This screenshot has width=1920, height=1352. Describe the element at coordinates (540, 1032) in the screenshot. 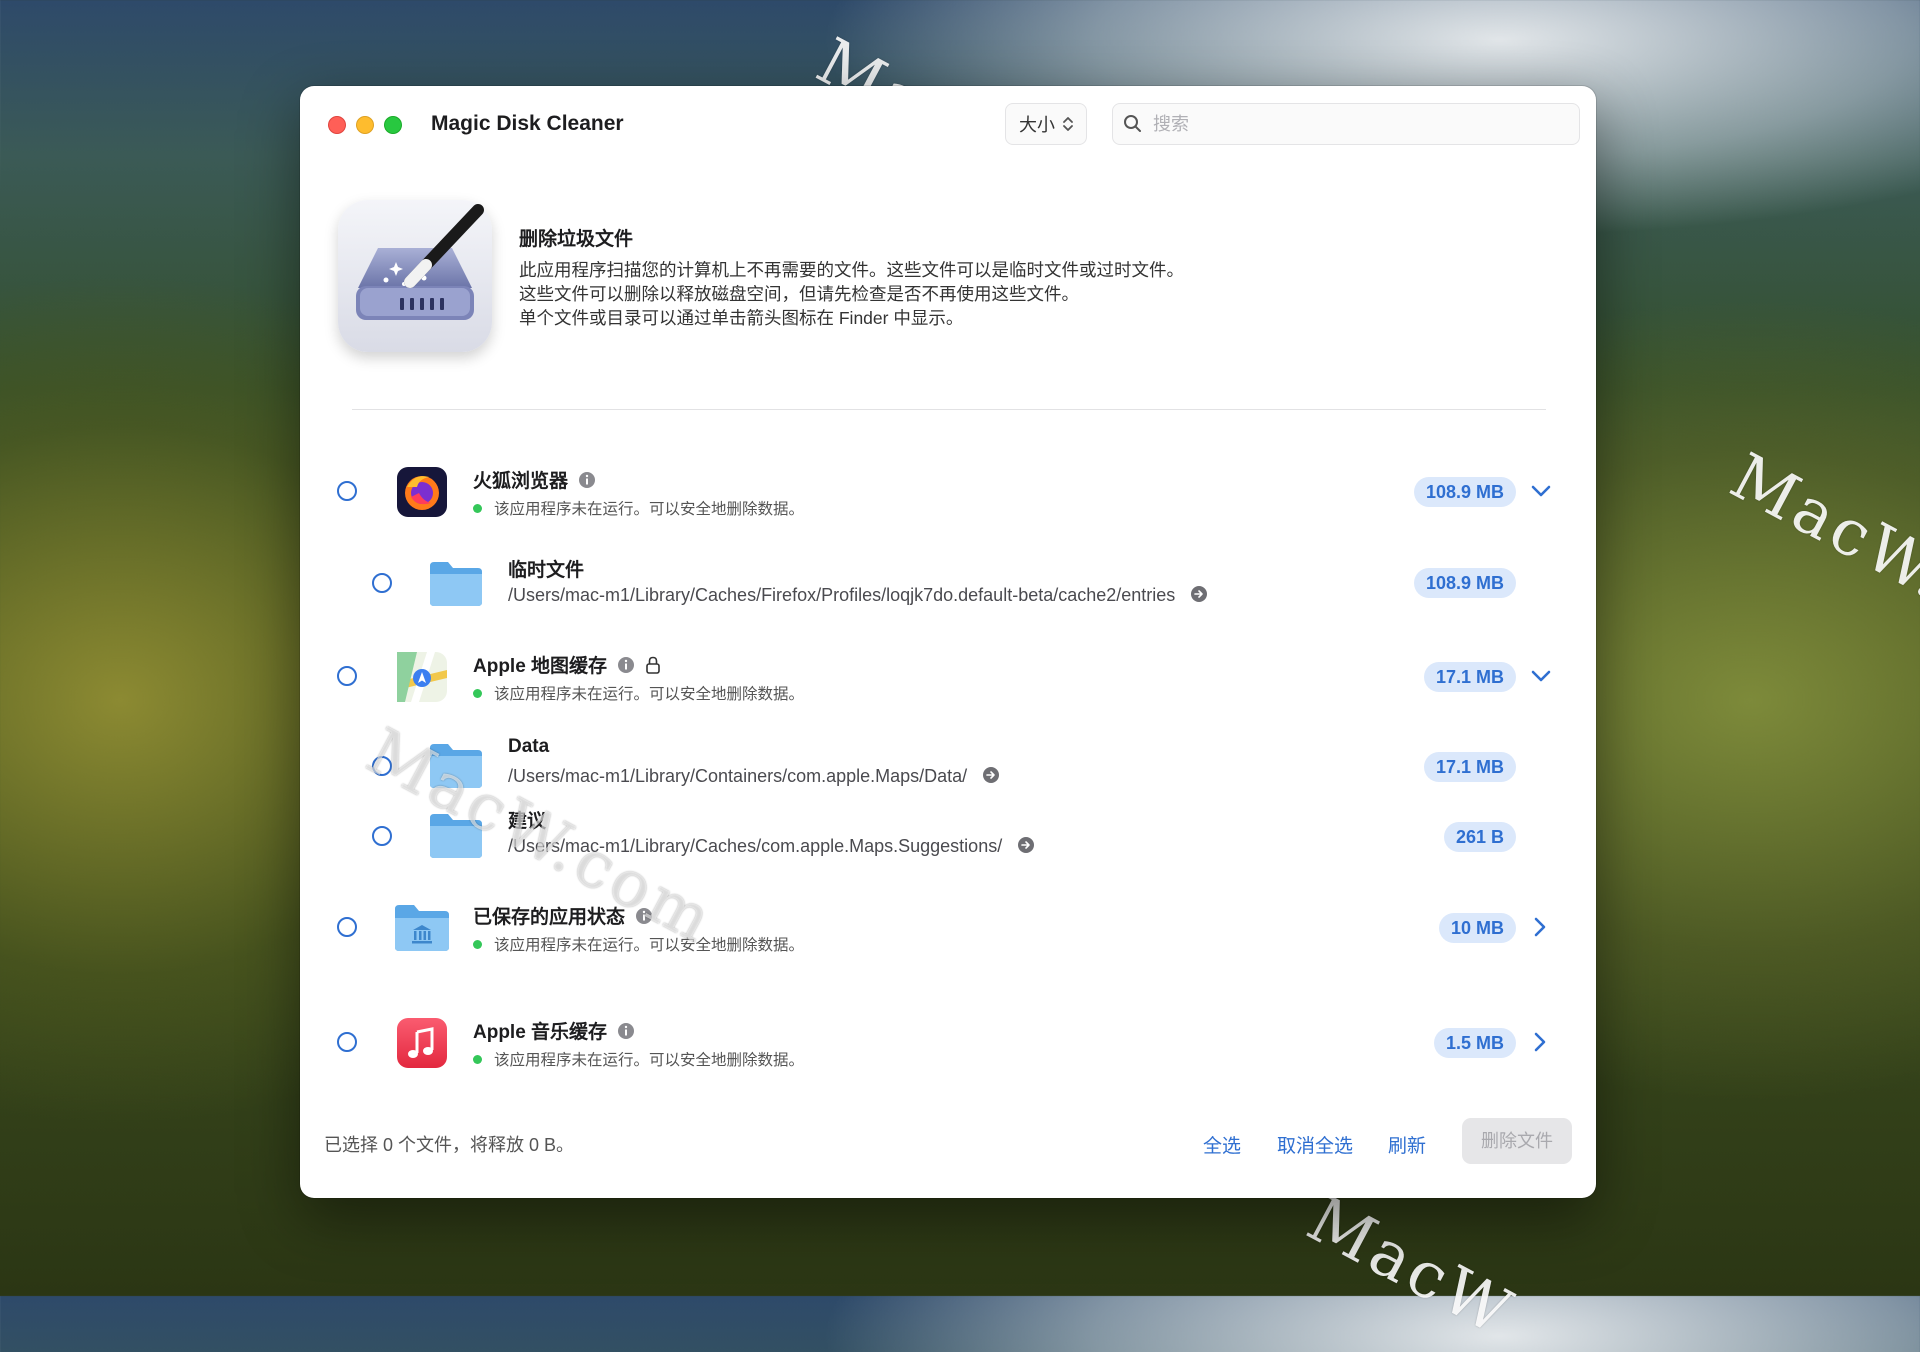

I see `group-name-text: Apple 音乐缓存` at that location.